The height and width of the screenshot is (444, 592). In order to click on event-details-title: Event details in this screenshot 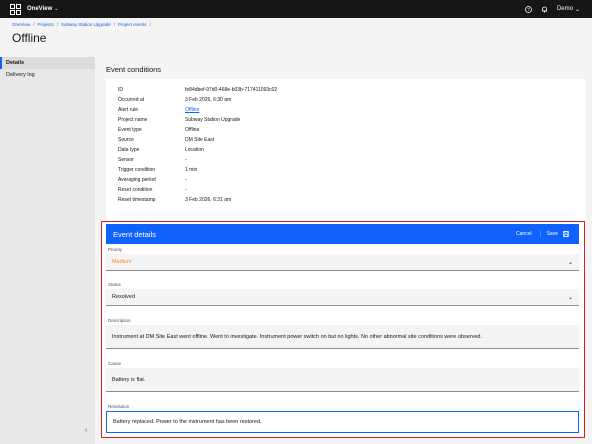, I will do `click(134, 234)`.